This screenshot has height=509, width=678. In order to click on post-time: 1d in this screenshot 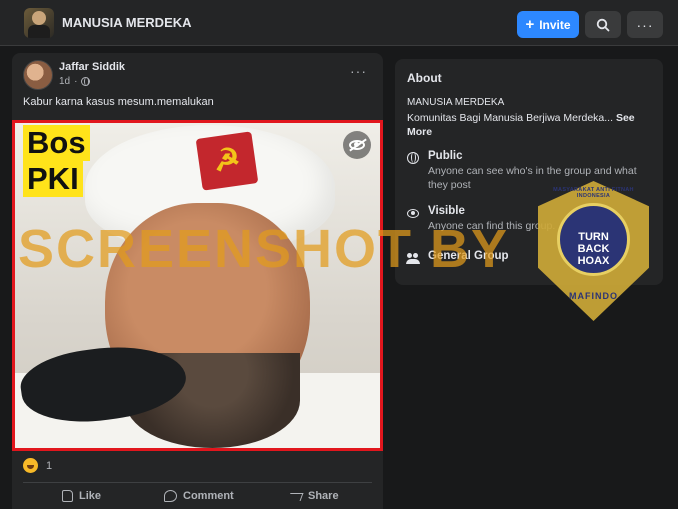, I will do `click(64, 81)`.